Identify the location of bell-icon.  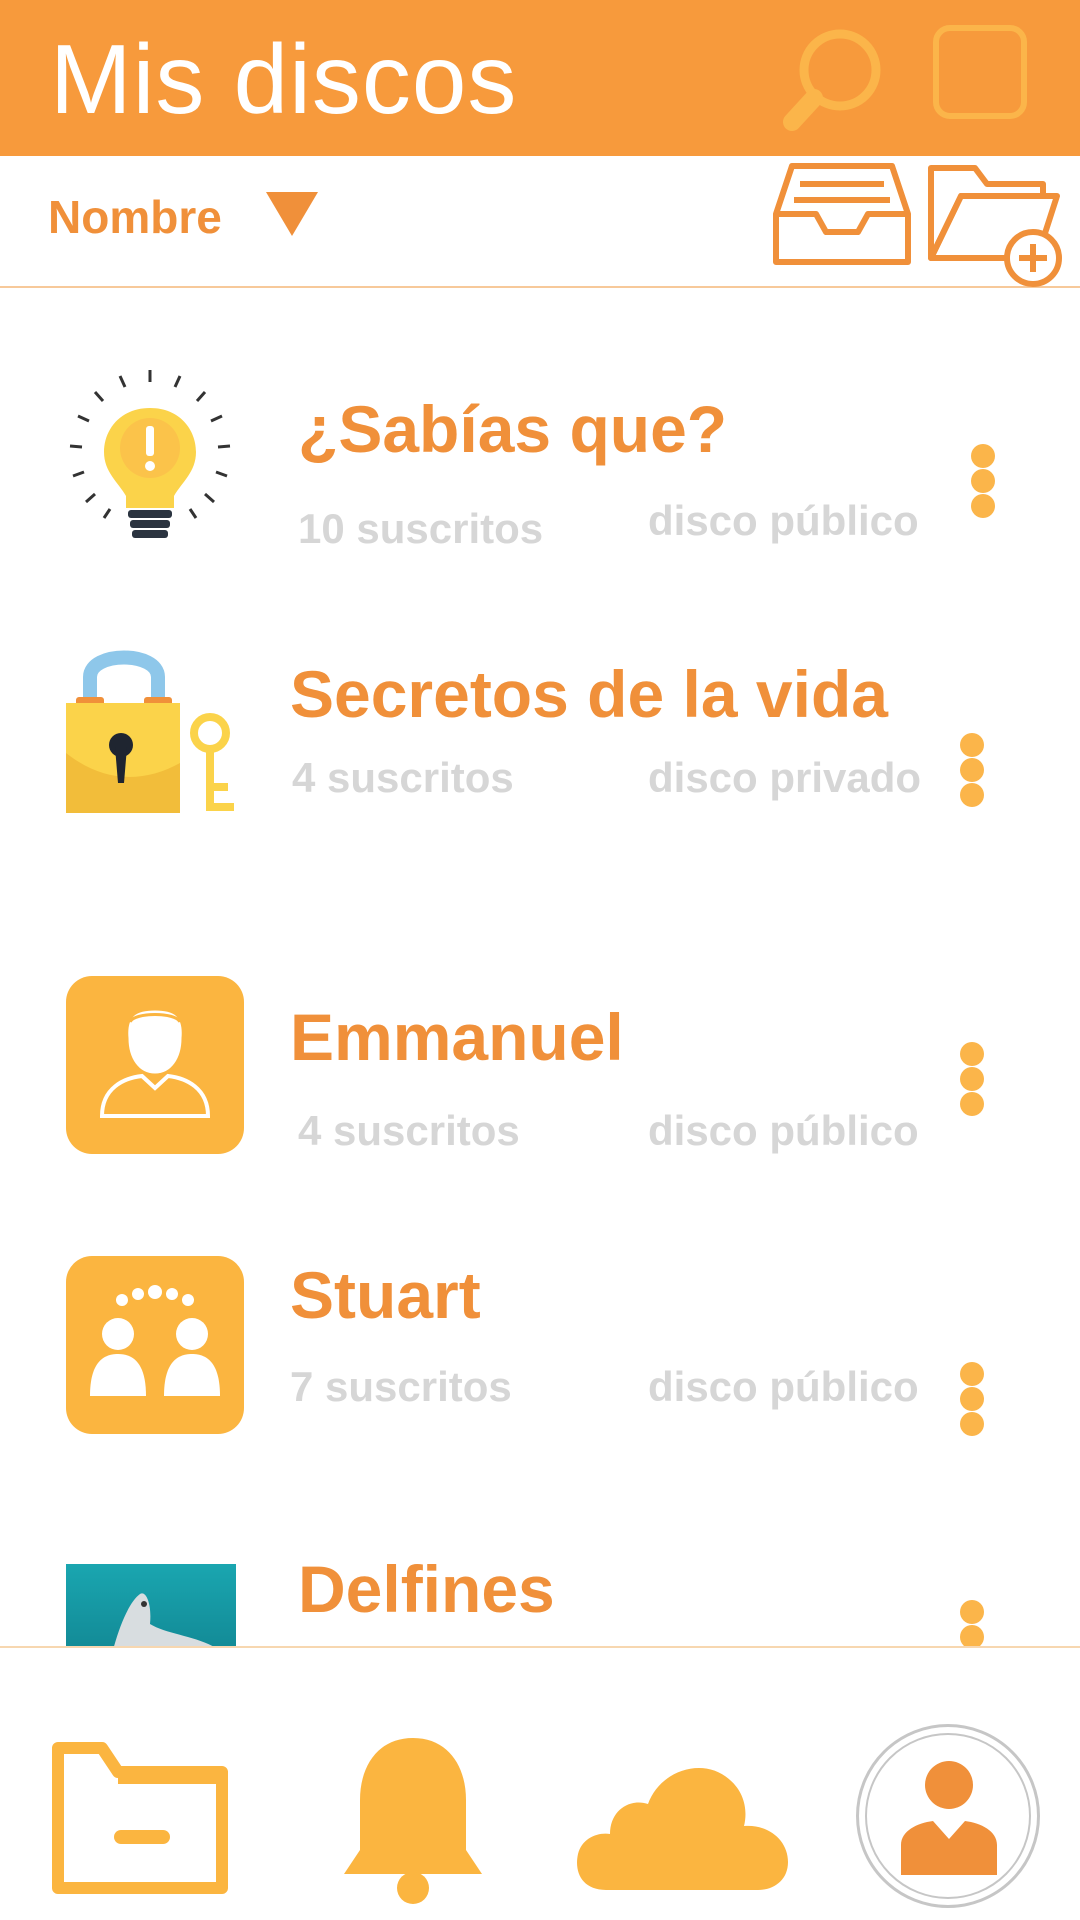
(413, 1820).